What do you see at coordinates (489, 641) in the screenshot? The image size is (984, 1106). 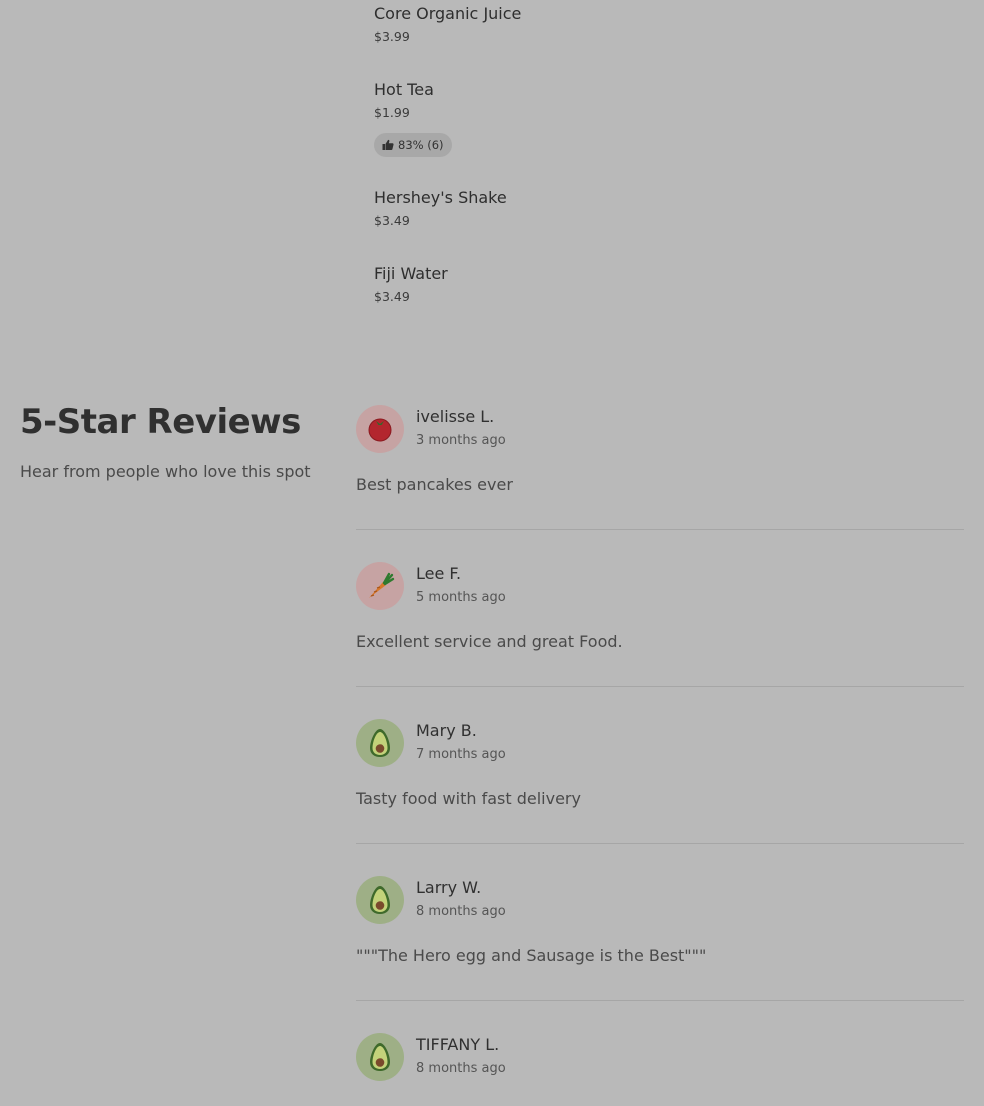 I see `review-text: Excellent service and great Food.` at bounding box center [489, 641].